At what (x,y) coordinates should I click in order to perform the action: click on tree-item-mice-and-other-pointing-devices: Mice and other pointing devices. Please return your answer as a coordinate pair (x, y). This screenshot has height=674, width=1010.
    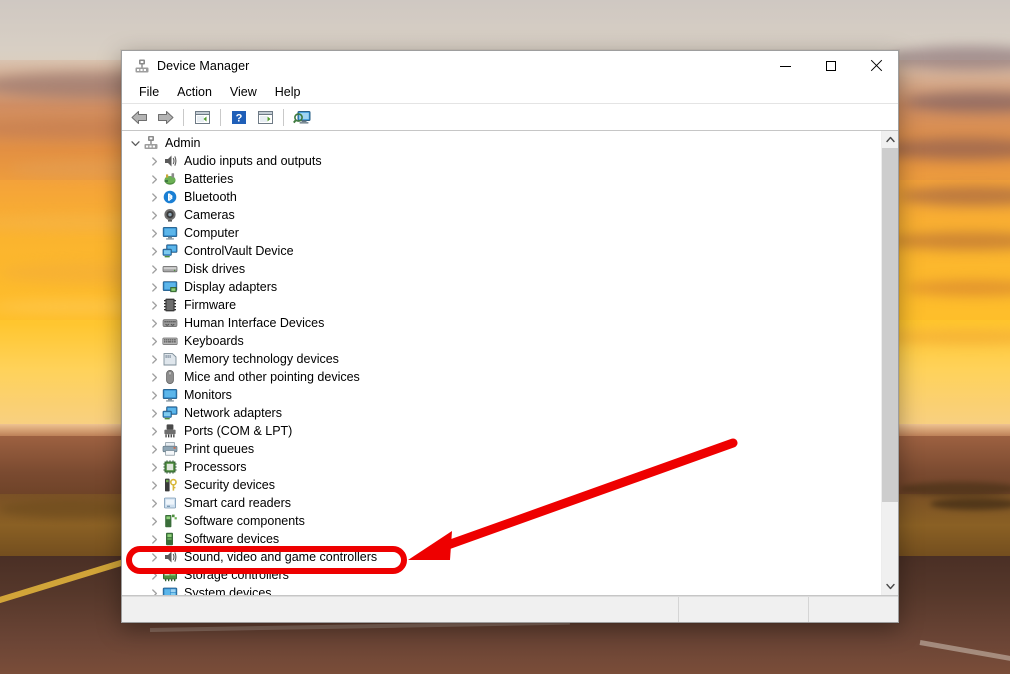
    Looking at the image, I should click on (501, 377).